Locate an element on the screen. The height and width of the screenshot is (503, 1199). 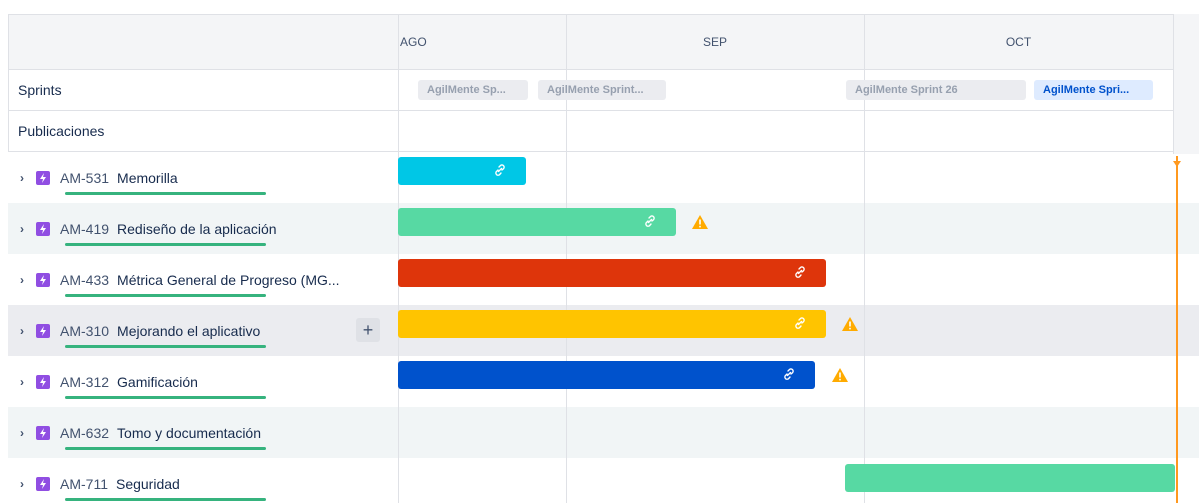
epic-key: AM-312 is located at coordinates (84, 382).